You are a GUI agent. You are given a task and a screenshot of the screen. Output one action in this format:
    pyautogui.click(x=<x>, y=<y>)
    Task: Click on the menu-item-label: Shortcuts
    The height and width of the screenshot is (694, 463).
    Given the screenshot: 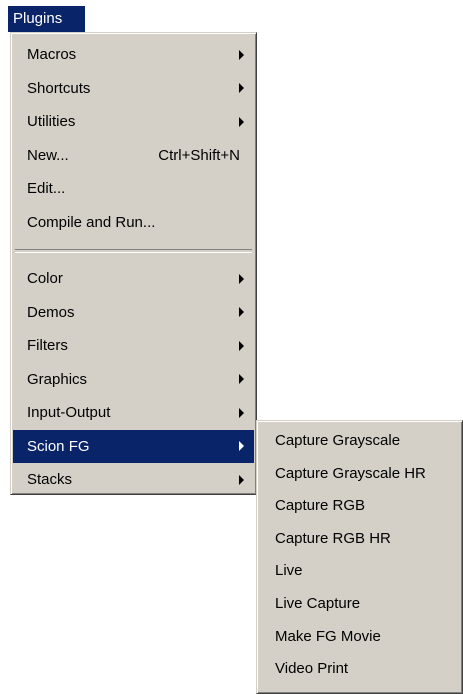 What is the action you would take?
    pyautogui.click(x=59, y=88)
    